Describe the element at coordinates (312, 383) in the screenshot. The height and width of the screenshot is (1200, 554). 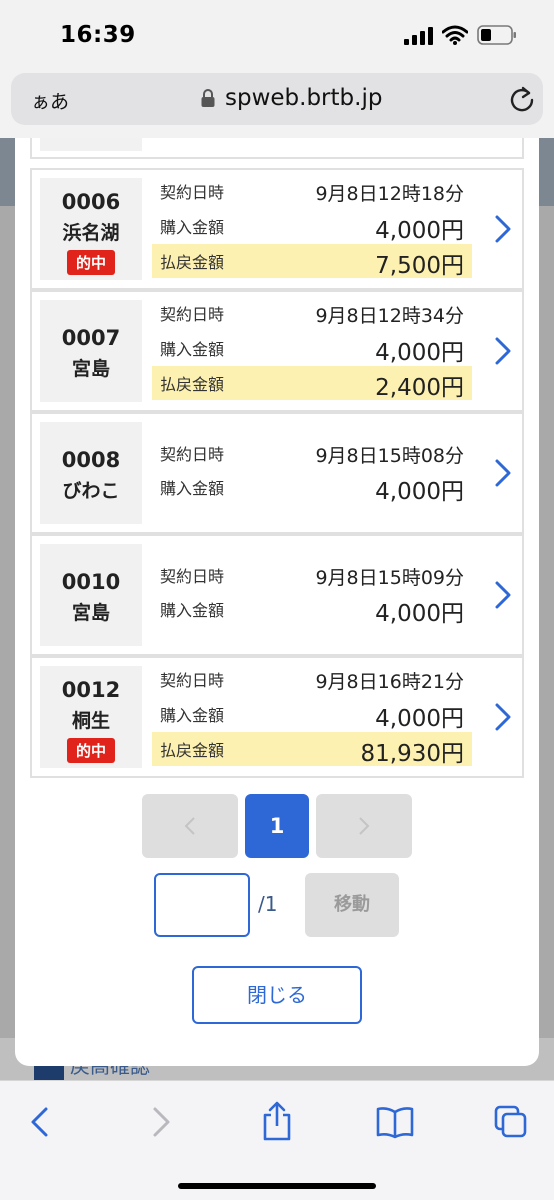
I see `payout-amount-row: 払戻金額 2,400円` at that location.